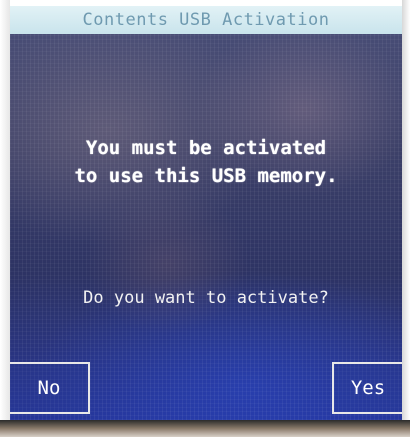  Describe the element at coordinates (50, 388) in the screenshot. I see `no-button: No` at that location.